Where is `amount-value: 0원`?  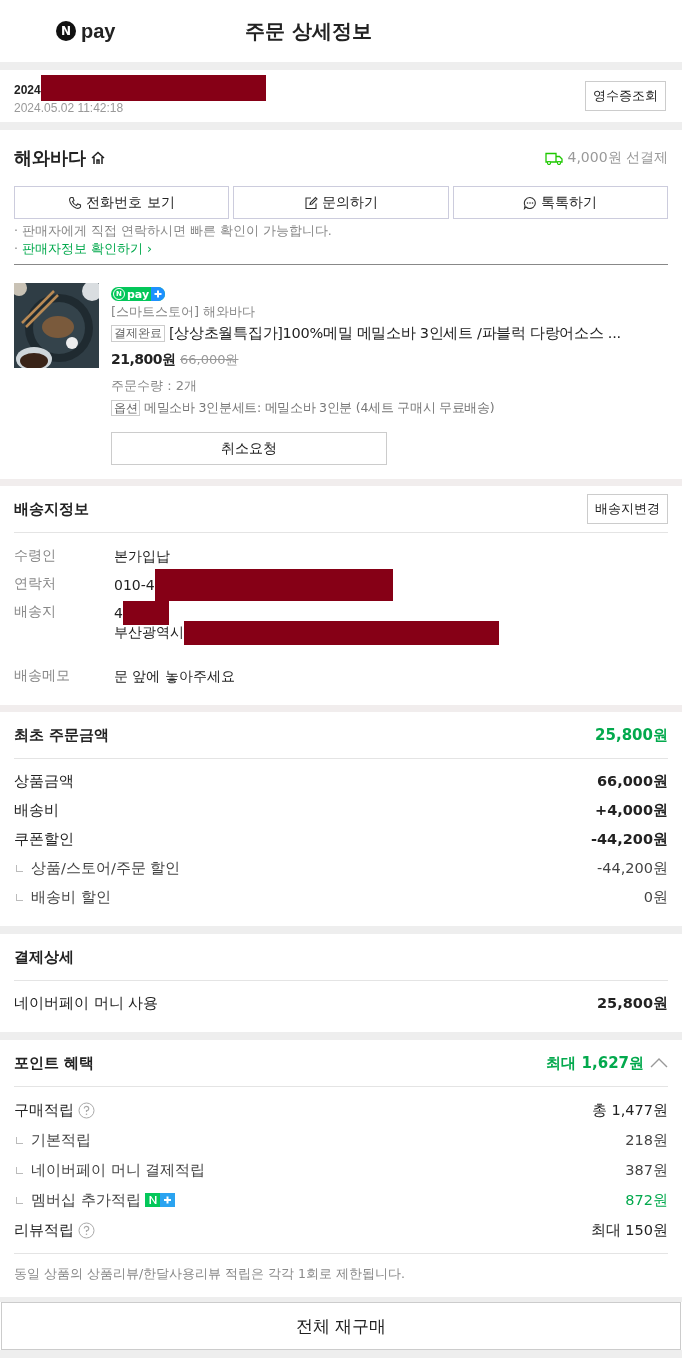
amount-value: 0원 is located at coordinates (655, 897).